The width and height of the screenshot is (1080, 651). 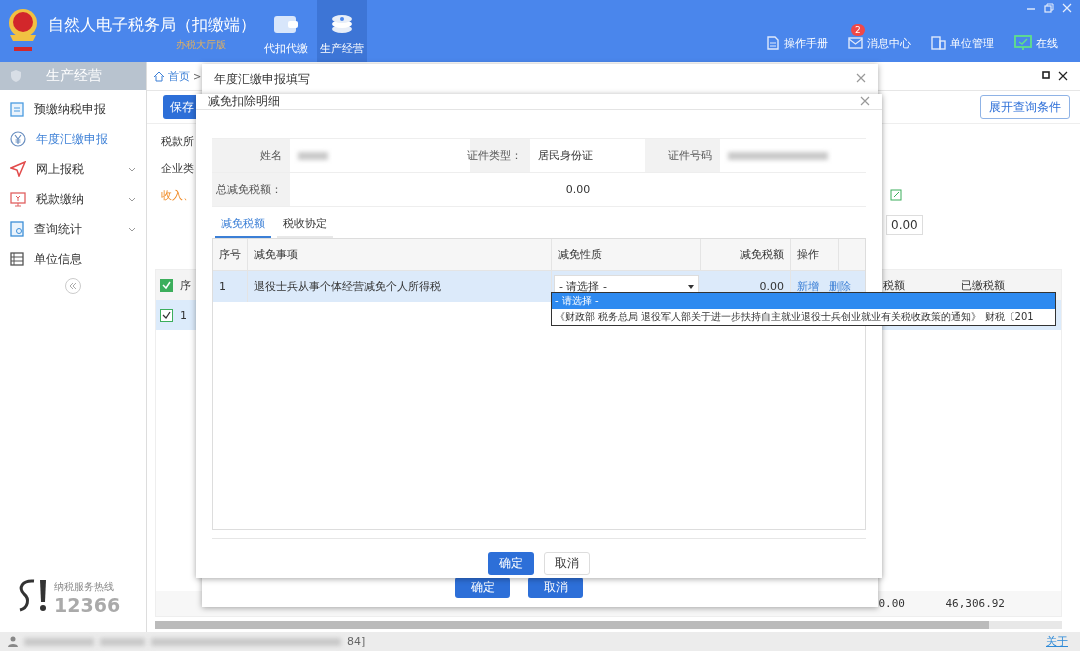 What do you see at coordinates (16, 76) in the screenshot?
I see `shield-icon` at bounding box center [16, 76].